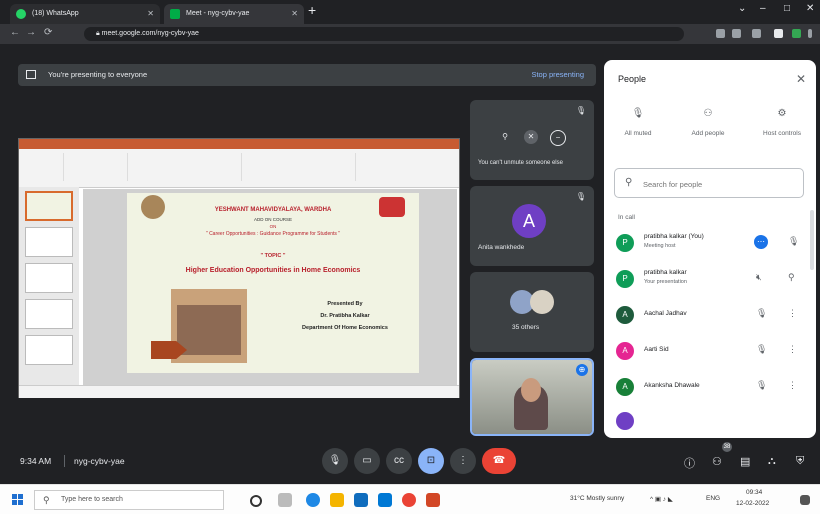 The height and width of the screenshot is (514, 820). What do you see at coordinates (625, 243) in the screenshot?
I see `avatar: P` at bounding box center [625, 243].